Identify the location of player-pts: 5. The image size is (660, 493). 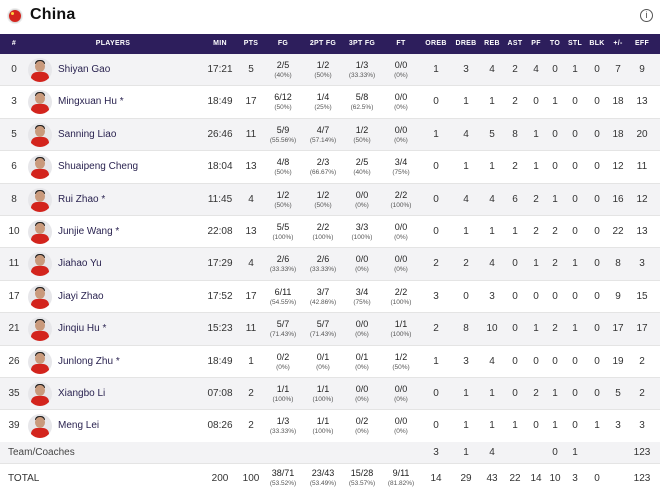
(251, 69).